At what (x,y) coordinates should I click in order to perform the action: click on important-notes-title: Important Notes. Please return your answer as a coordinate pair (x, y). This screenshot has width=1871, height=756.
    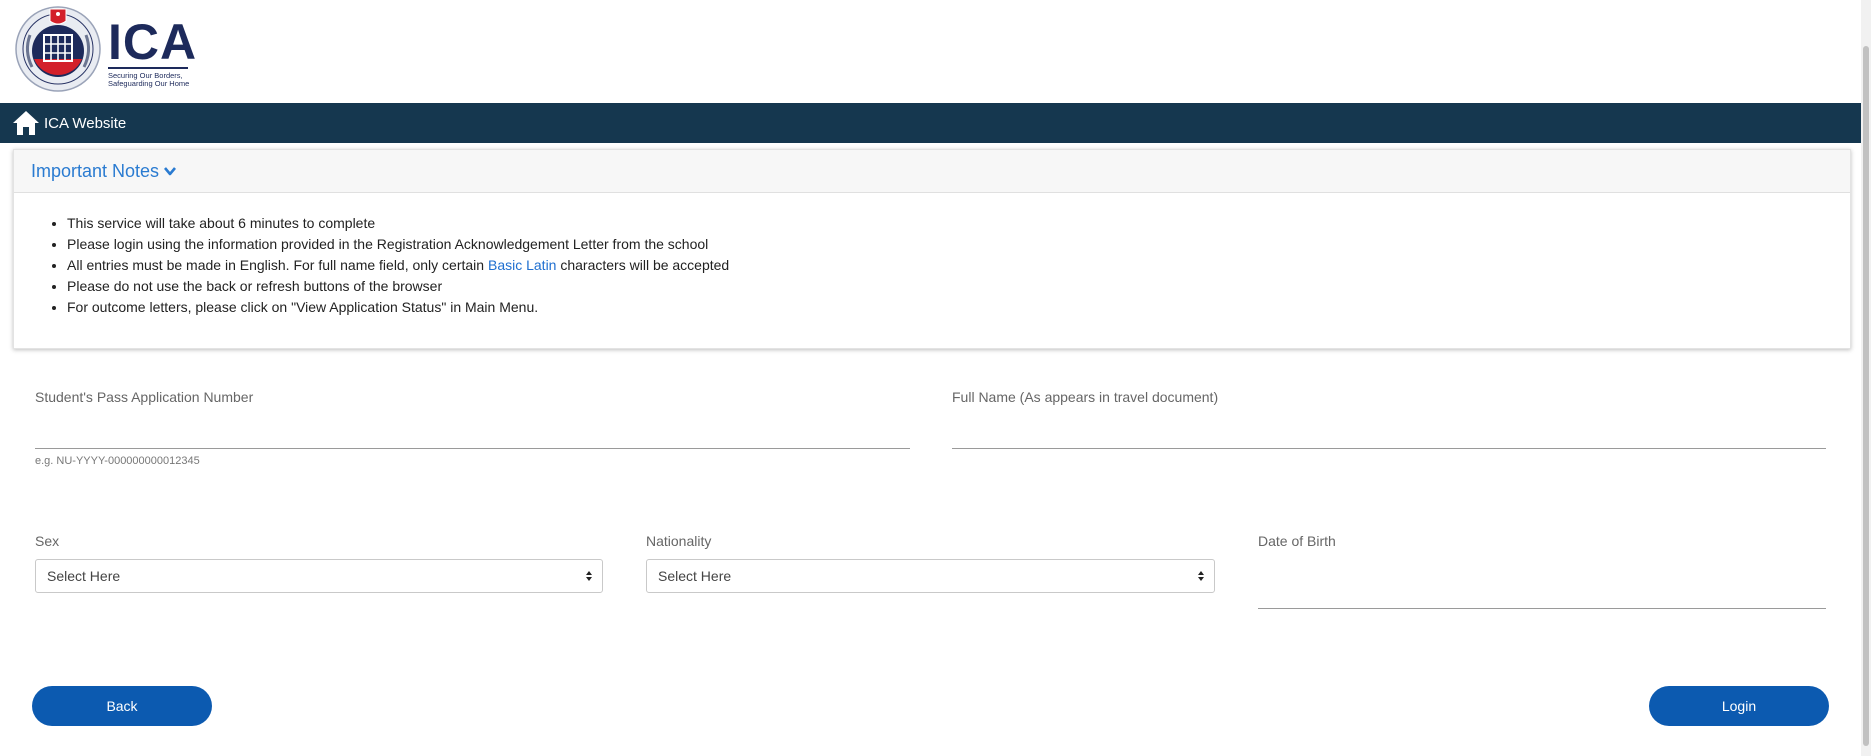
    Looking at the image, I should click on (95, 170).